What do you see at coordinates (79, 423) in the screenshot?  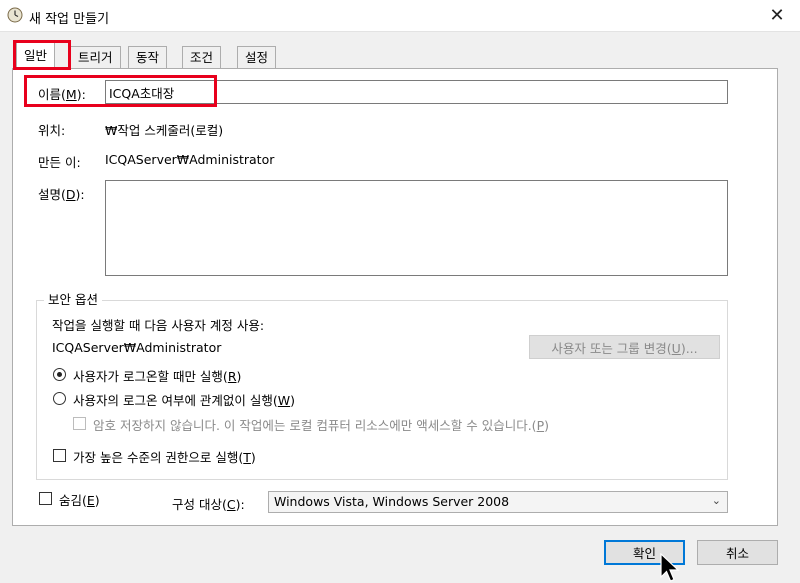 I see `do-not-store-password-checkbox` at bounding box center [79, 423].